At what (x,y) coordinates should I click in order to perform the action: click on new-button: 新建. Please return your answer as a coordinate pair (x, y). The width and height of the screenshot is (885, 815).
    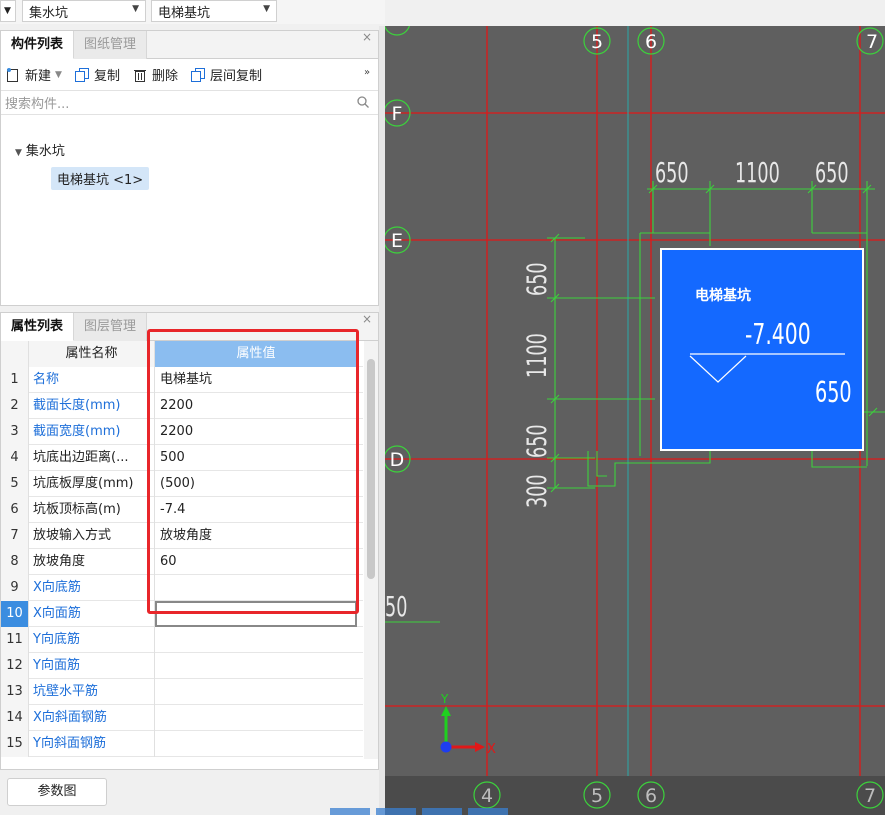
    Looking at the image, I should click on (28, 74).